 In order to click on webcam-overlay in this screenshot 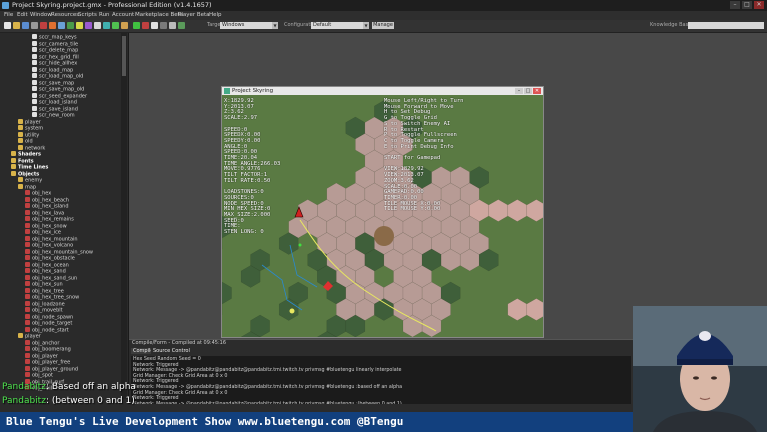, I will do `click(700, 369)`.